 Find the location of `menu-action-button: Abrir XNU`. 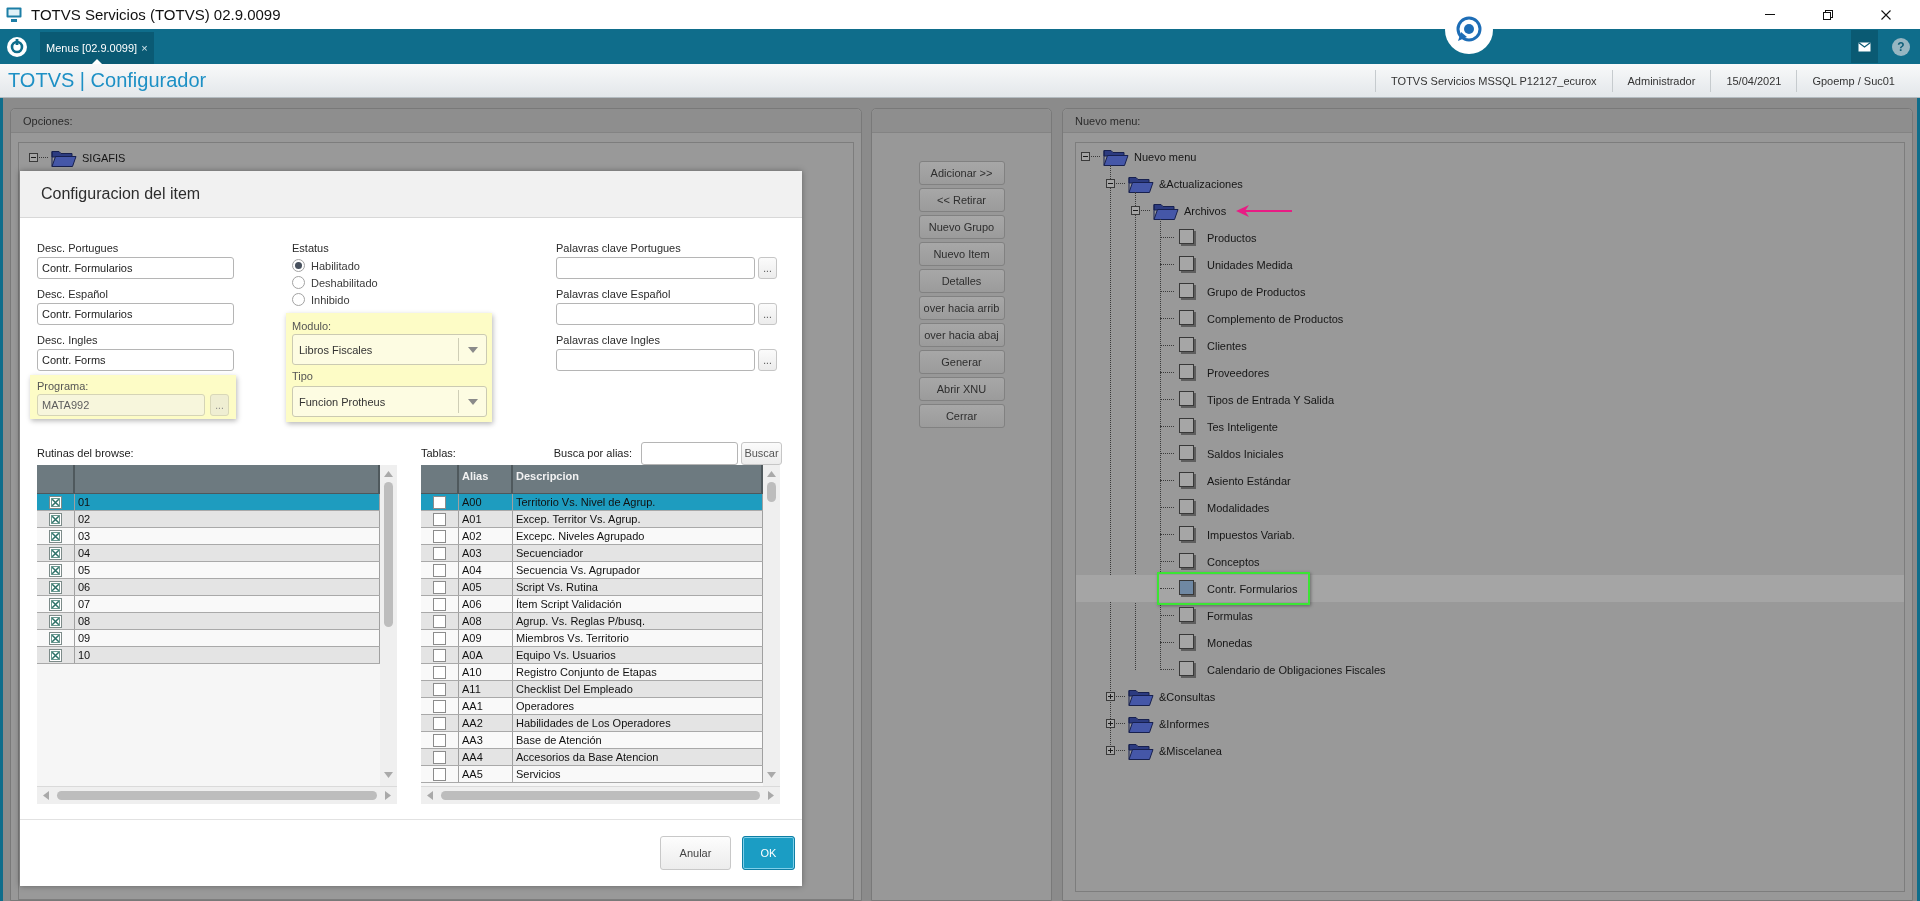

menu-action-button: Abrir XNU is located at coordinates (961, 389).